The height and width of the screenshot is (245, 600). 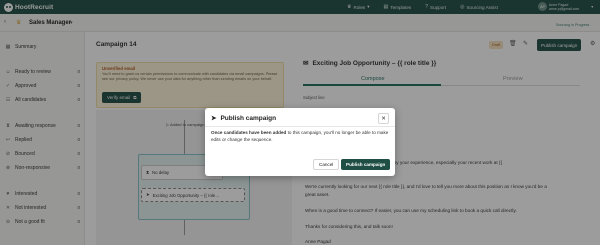 What do you see at coordinates (326, 164) in the screenshot?
I see `cancel-button: Cancel` at bounding box center [326, 164].